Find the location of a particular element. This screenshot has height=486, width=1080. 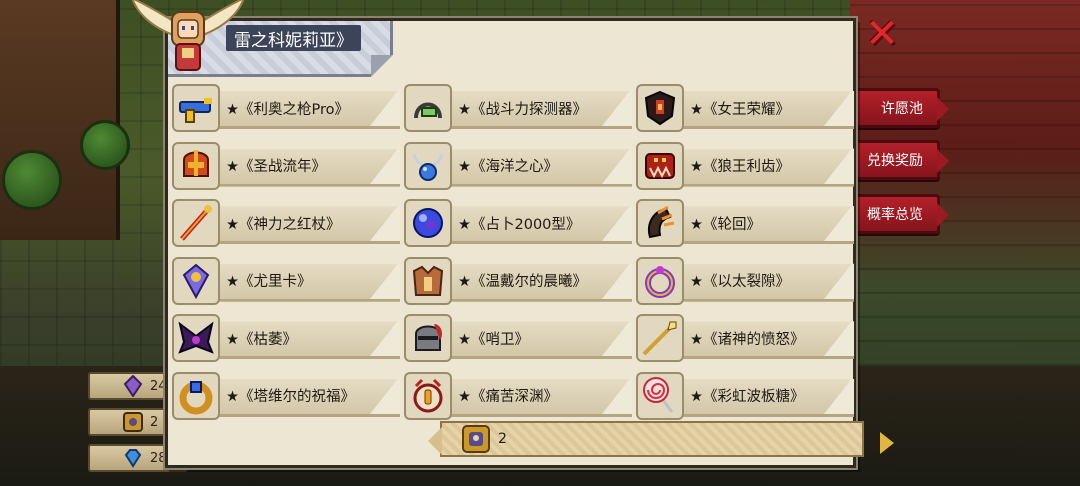

item-label: ★《诸神的愤怒》 is located at coordinates (747, 339).